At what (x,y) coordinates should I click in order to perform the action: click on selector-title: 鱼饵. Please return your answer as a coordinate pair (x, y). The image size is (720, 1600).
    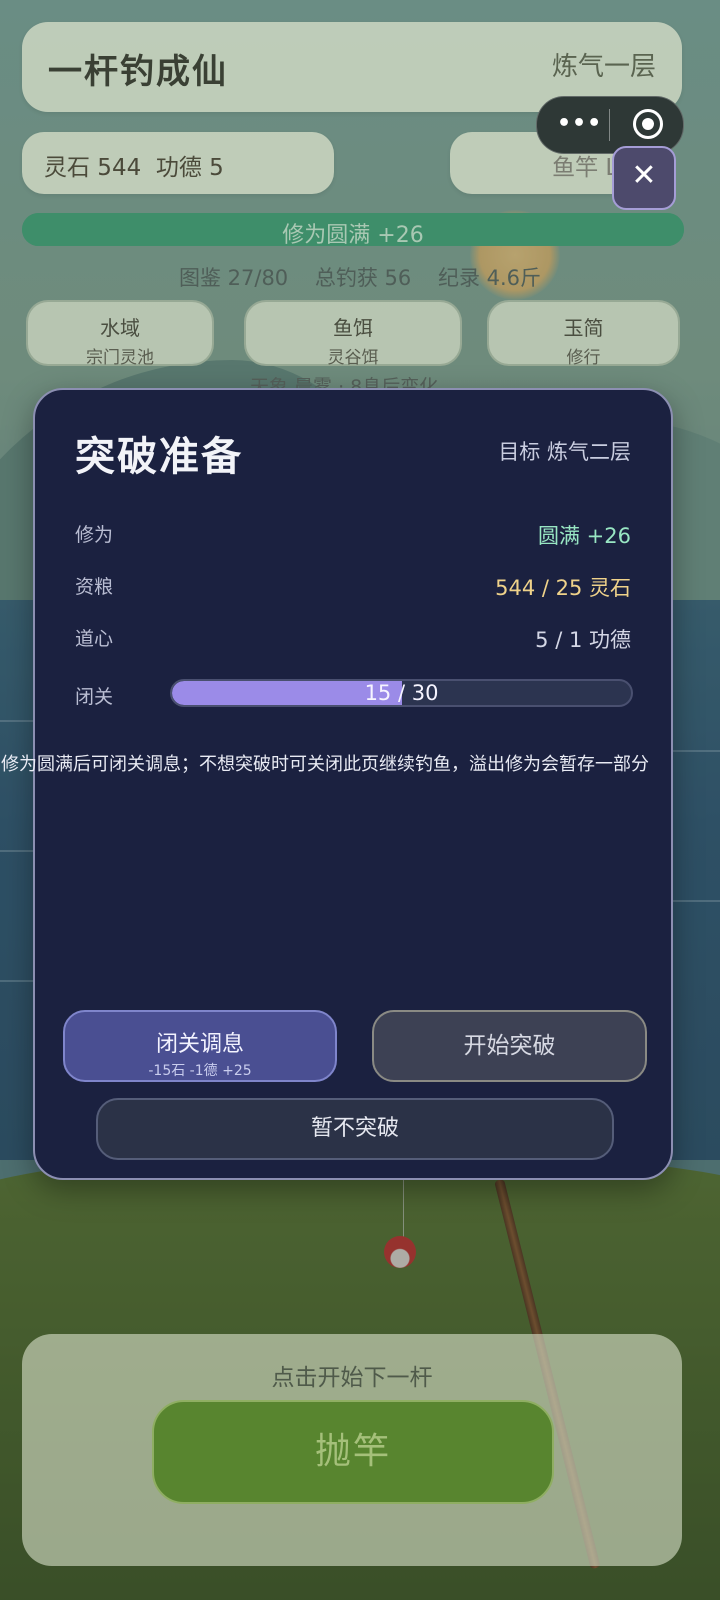
    Looking at the image, I should click on (353, 328).